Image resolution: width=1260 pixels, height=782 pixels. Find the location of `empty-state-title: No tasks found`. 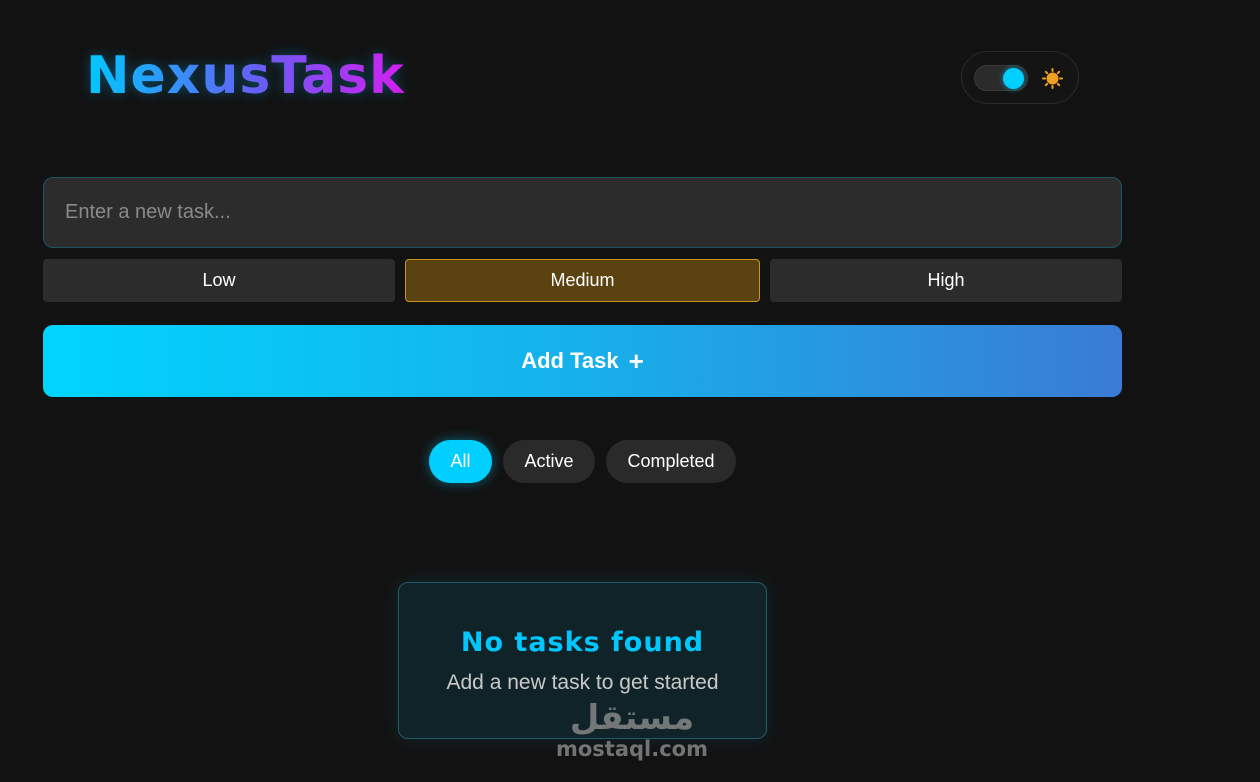

empty-state-title: No tasks found is located at coordinates (582, 642).